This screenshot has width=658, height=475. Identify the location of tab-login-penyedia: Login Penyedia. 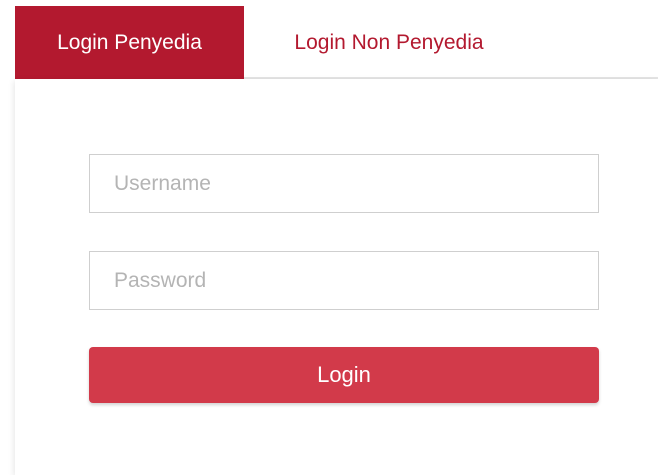
(129, 42).